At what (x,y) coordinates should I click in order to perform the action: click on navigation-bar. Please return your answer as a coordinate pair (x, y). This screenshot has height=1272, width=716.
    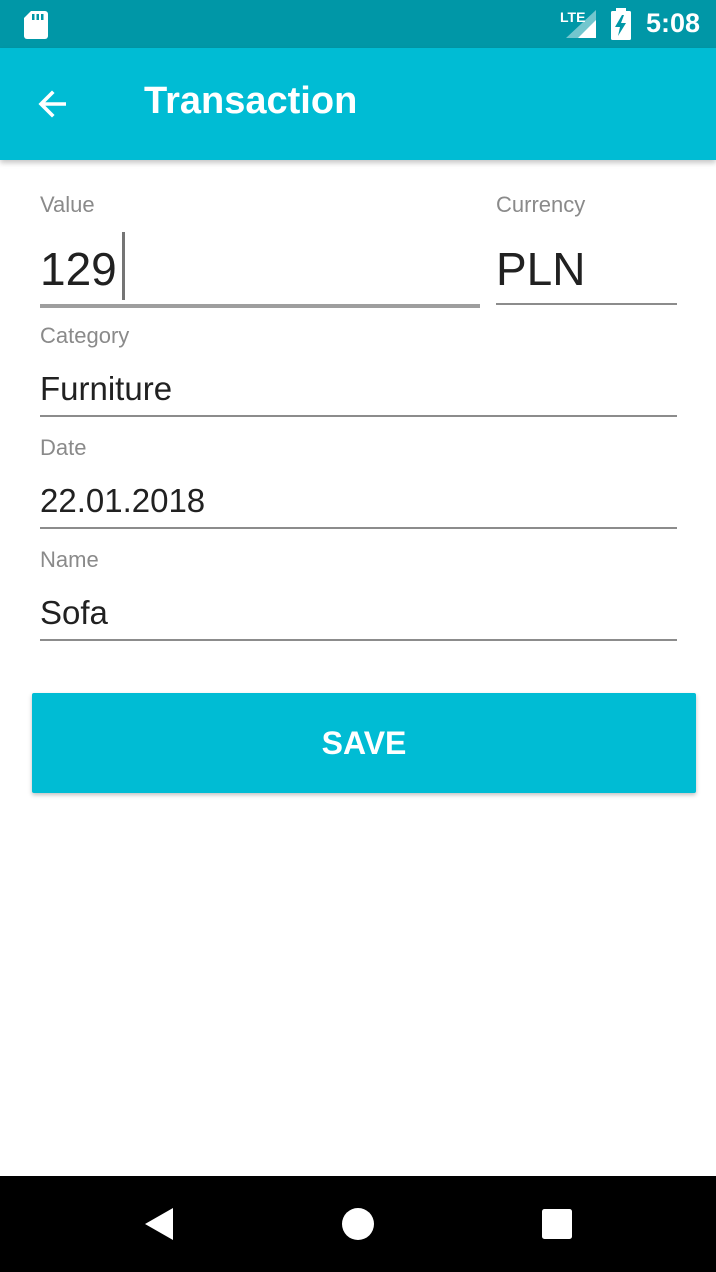
    Looking at the image, I should click on (358, 1224).